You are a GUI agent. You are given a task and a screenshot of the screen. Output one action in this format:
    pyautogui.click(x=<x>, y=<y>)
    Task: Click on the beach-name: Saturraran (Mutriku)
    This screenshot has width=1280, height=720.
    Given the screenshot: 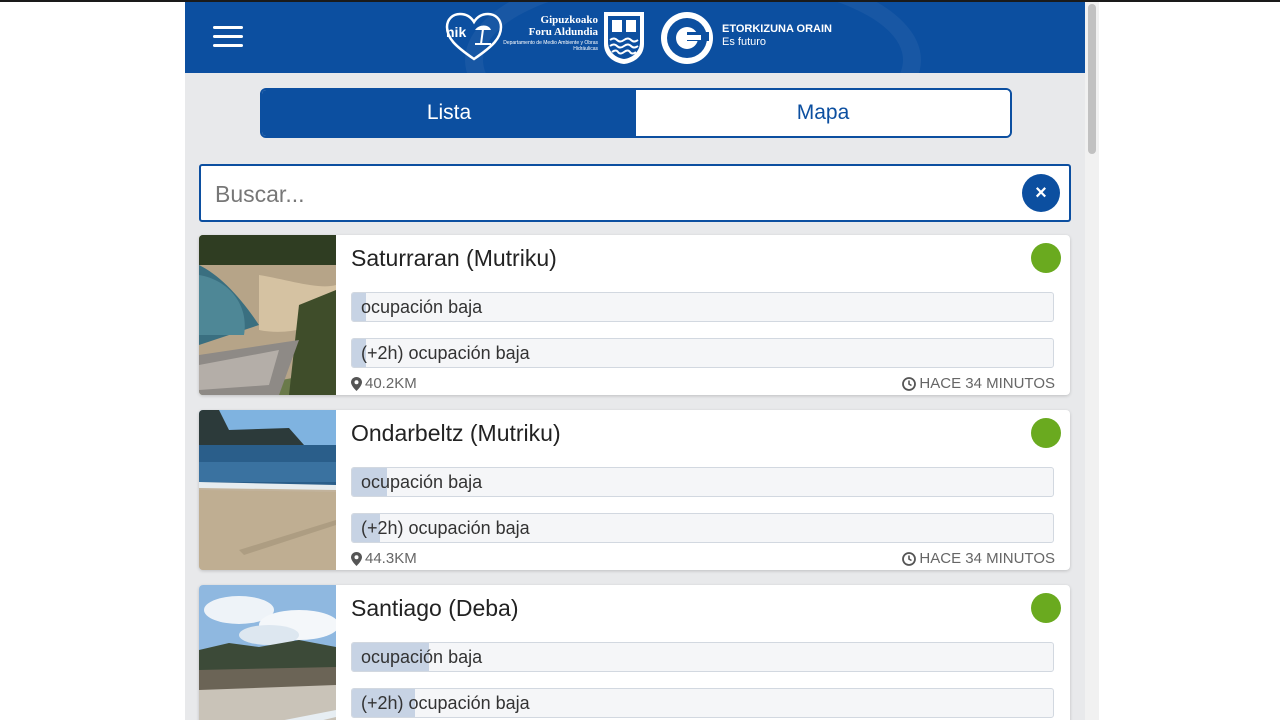 What is the action you would take?
    pyautogui.click(x=454, y=258)
    